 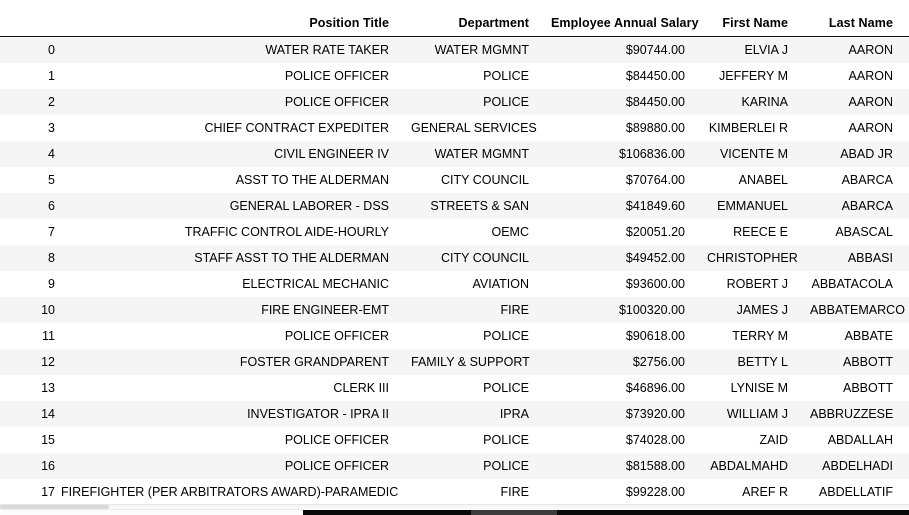 I want to click on cell-index: 4, so click(x=51, y=154).